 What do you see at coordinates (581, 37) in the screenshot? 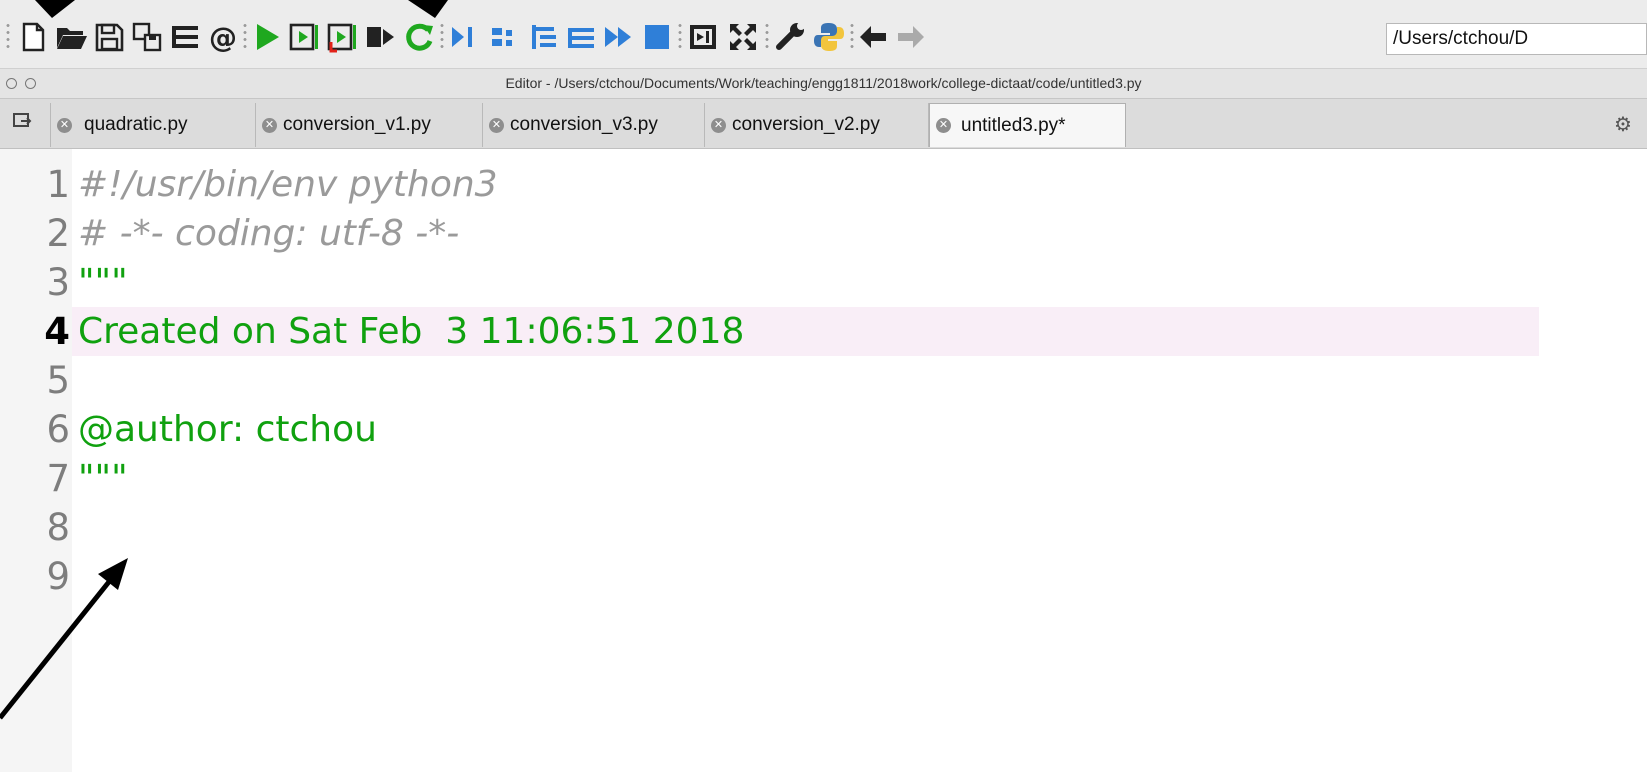
I see `step-return-icon` at bounding box center [581, 37].